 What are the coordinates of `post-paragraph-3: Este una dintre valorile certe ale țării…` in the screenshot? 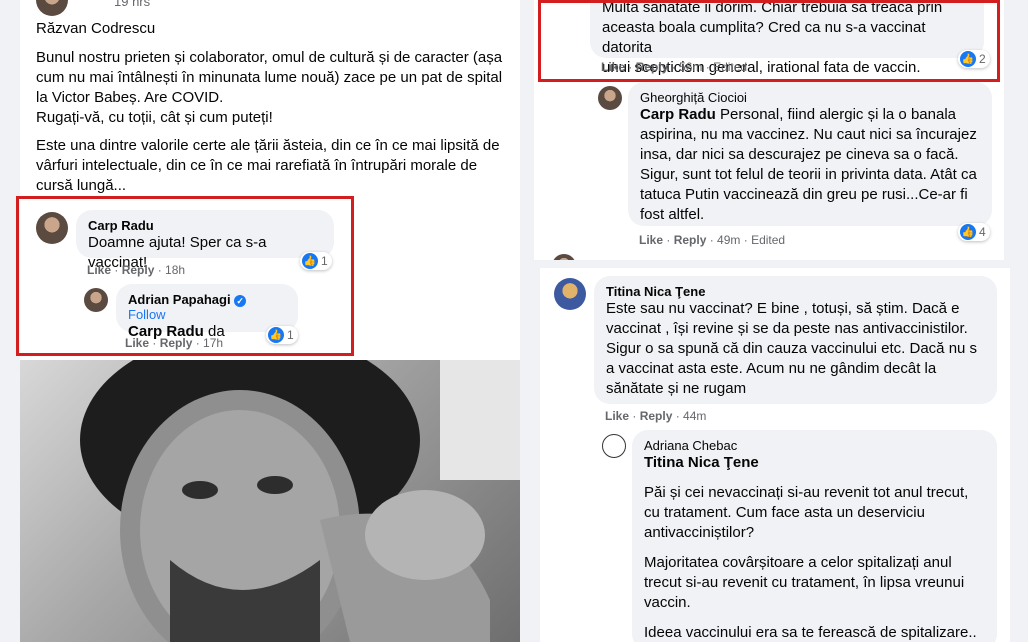 It's located at (268, 165).